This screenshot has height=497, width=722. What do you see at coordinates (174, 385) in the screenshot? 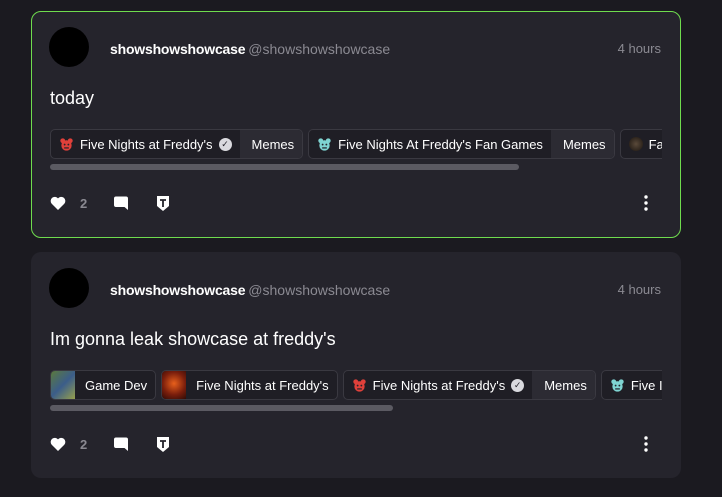
I see `fnaf-thumbnail` at bounding box center [174, 385].